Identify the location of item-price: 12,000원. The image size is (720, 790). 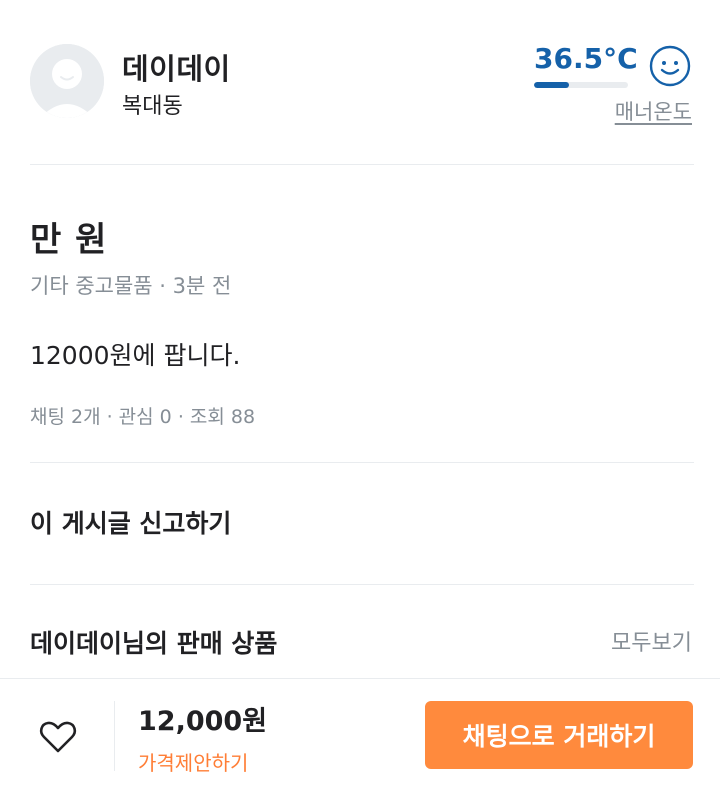
(203, 721).